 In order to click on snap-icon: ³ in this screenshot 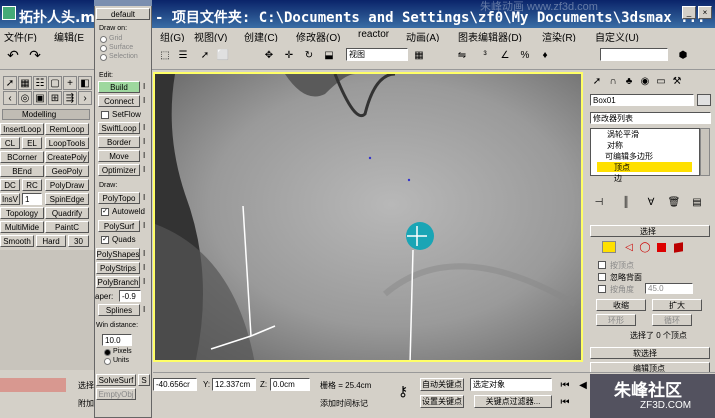, I will do `click(485, 55)`.